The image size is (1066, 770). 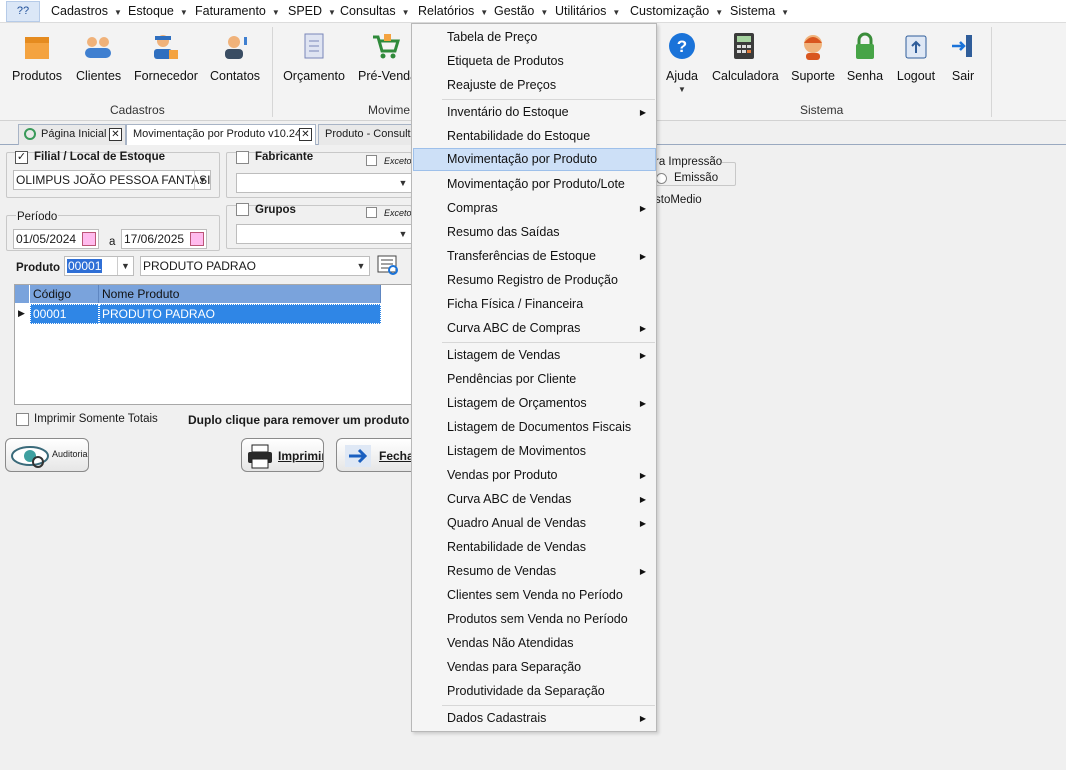 I want to click on menu-item-listagem-orcamentos: Listagem de Orçamentos ▶, so click(x=534, y=403).